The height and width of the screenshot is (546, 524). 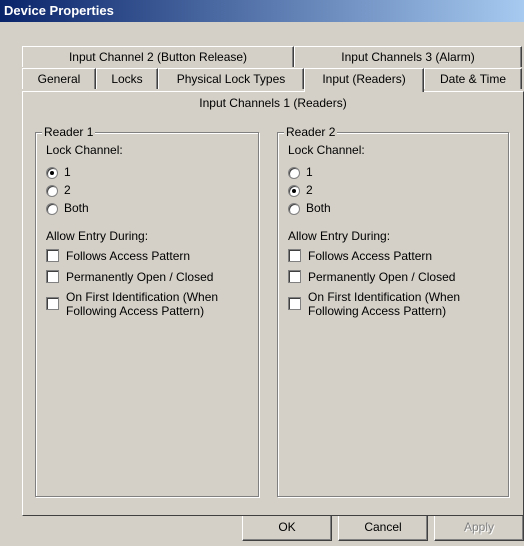 What do you see at coordinates (326, 150) in the screenshot?
I see `reader-2-lock-channel-label: Lock Channel:` at bounding box center [326, 150].